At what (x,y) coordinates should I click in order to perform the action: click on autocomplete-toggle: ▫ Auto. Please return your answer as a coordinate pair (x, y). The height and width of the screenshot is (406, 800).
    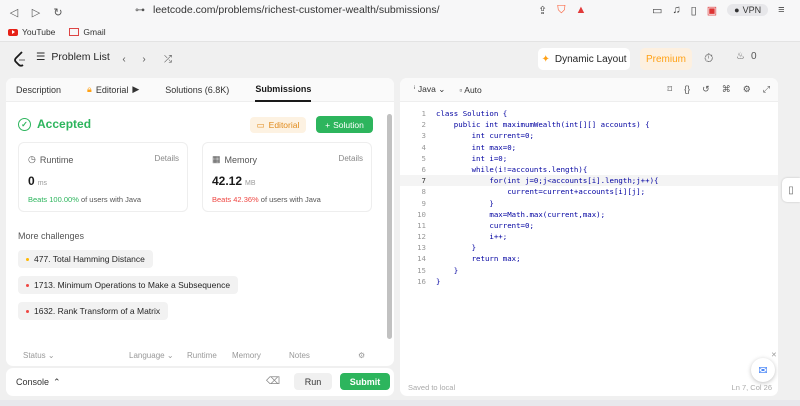
    Looking at the image, I should click on (470, 90).